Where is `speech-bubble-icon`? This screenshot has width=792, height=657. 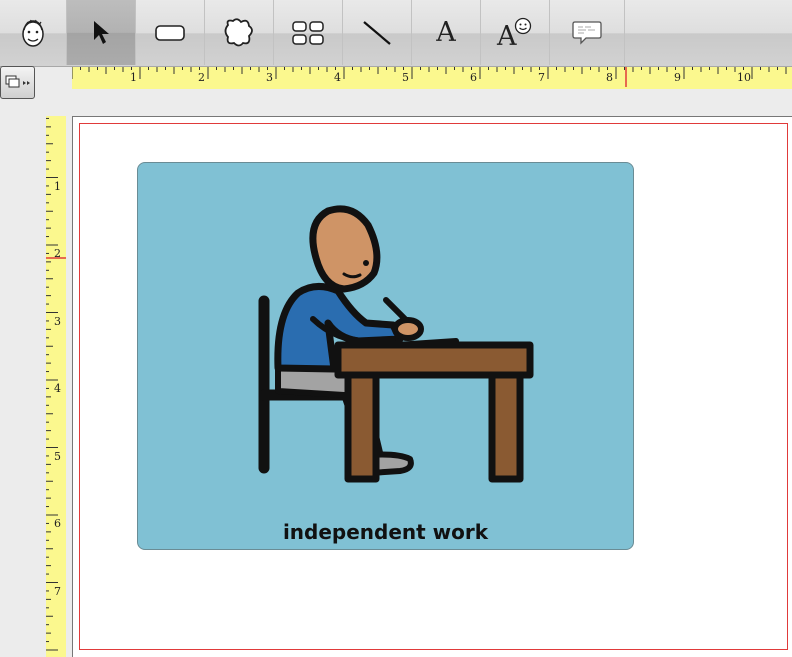 speech-bubble-icon is located at coordinates (587, 32).